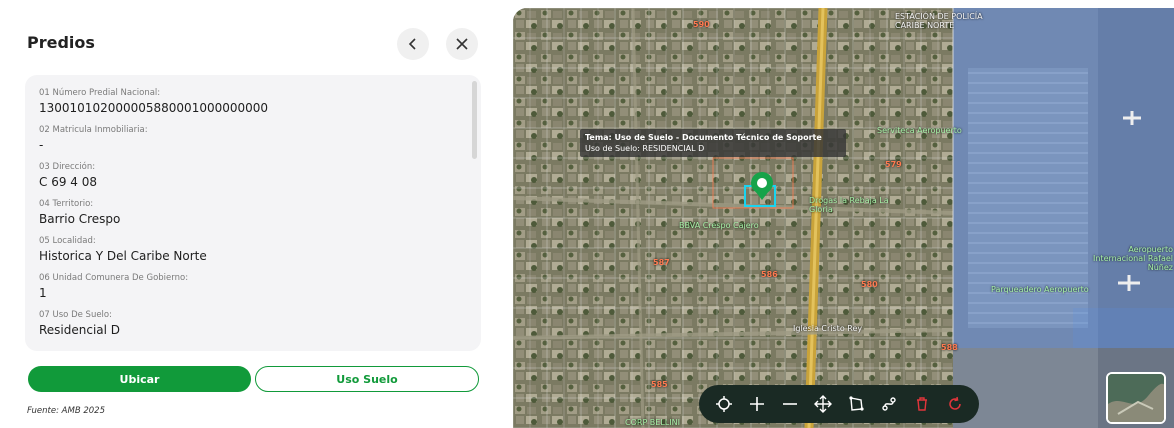  Describe the element at coordinates (939, 21) in the screenshot. I see `poi-label: ESTACIÓN DE POLICÍA CARIBE NORTE` at that location.